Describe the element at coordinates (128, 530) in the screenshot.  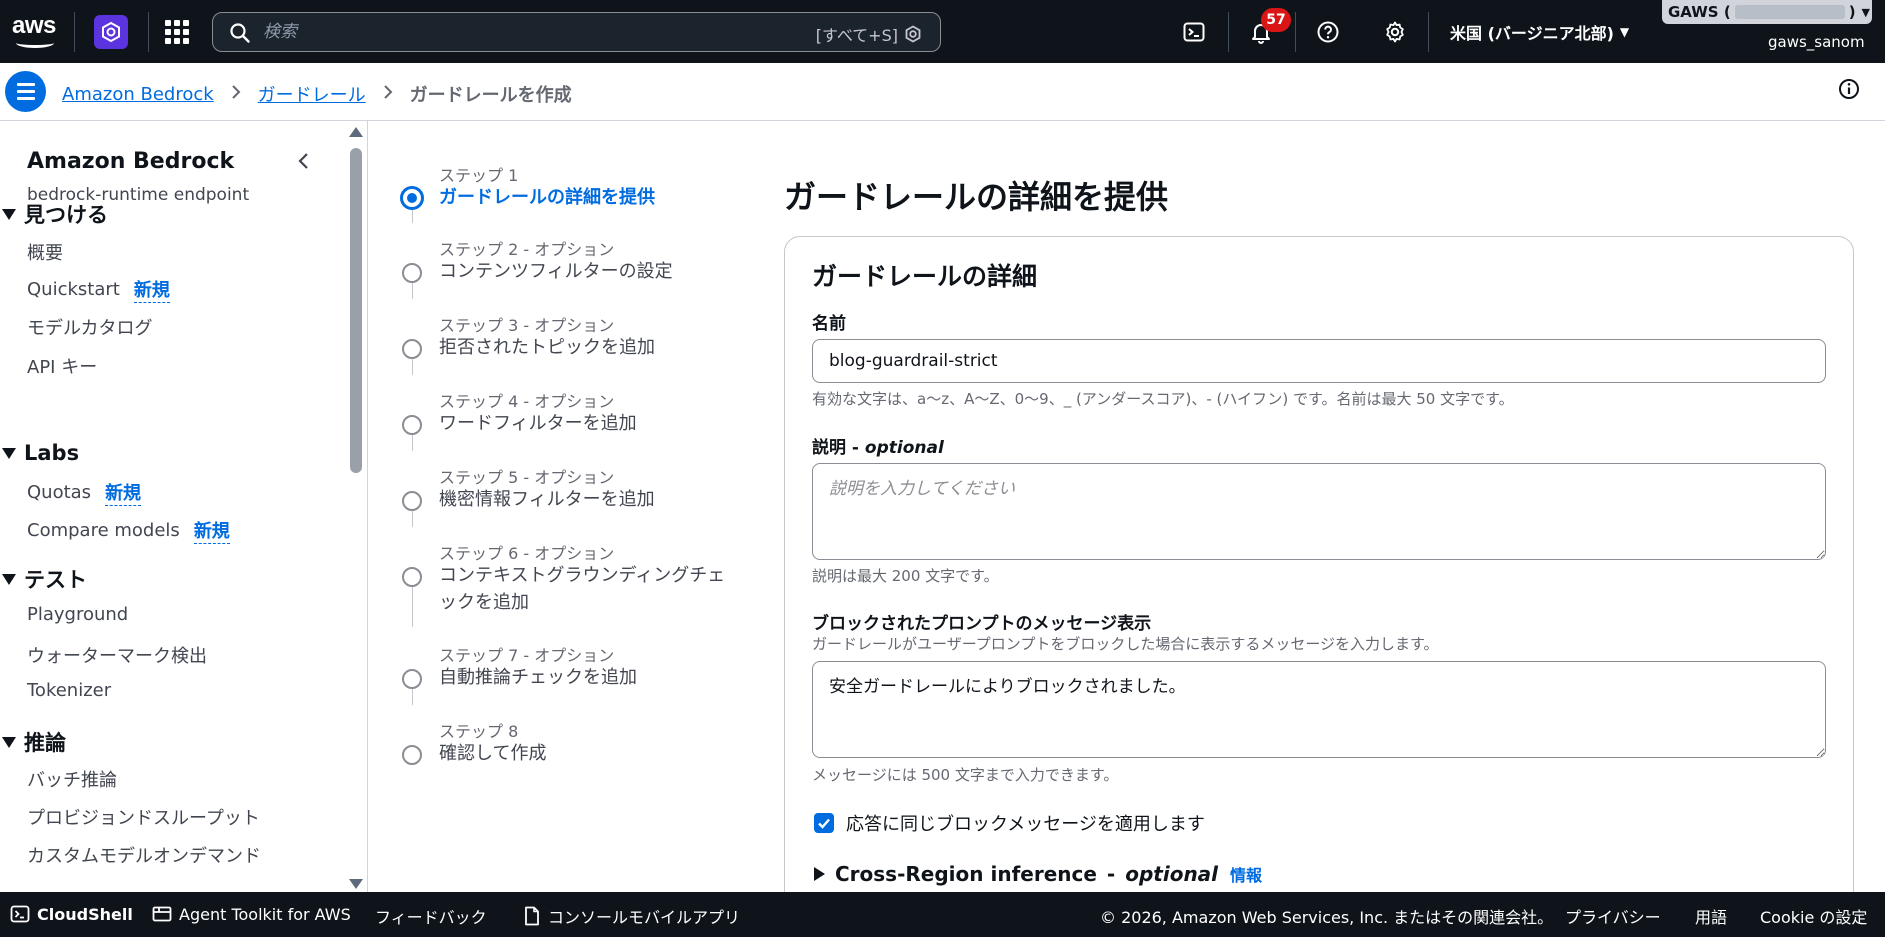
I see `sidebar-item-compare-models: Compare models 新規` at that location.